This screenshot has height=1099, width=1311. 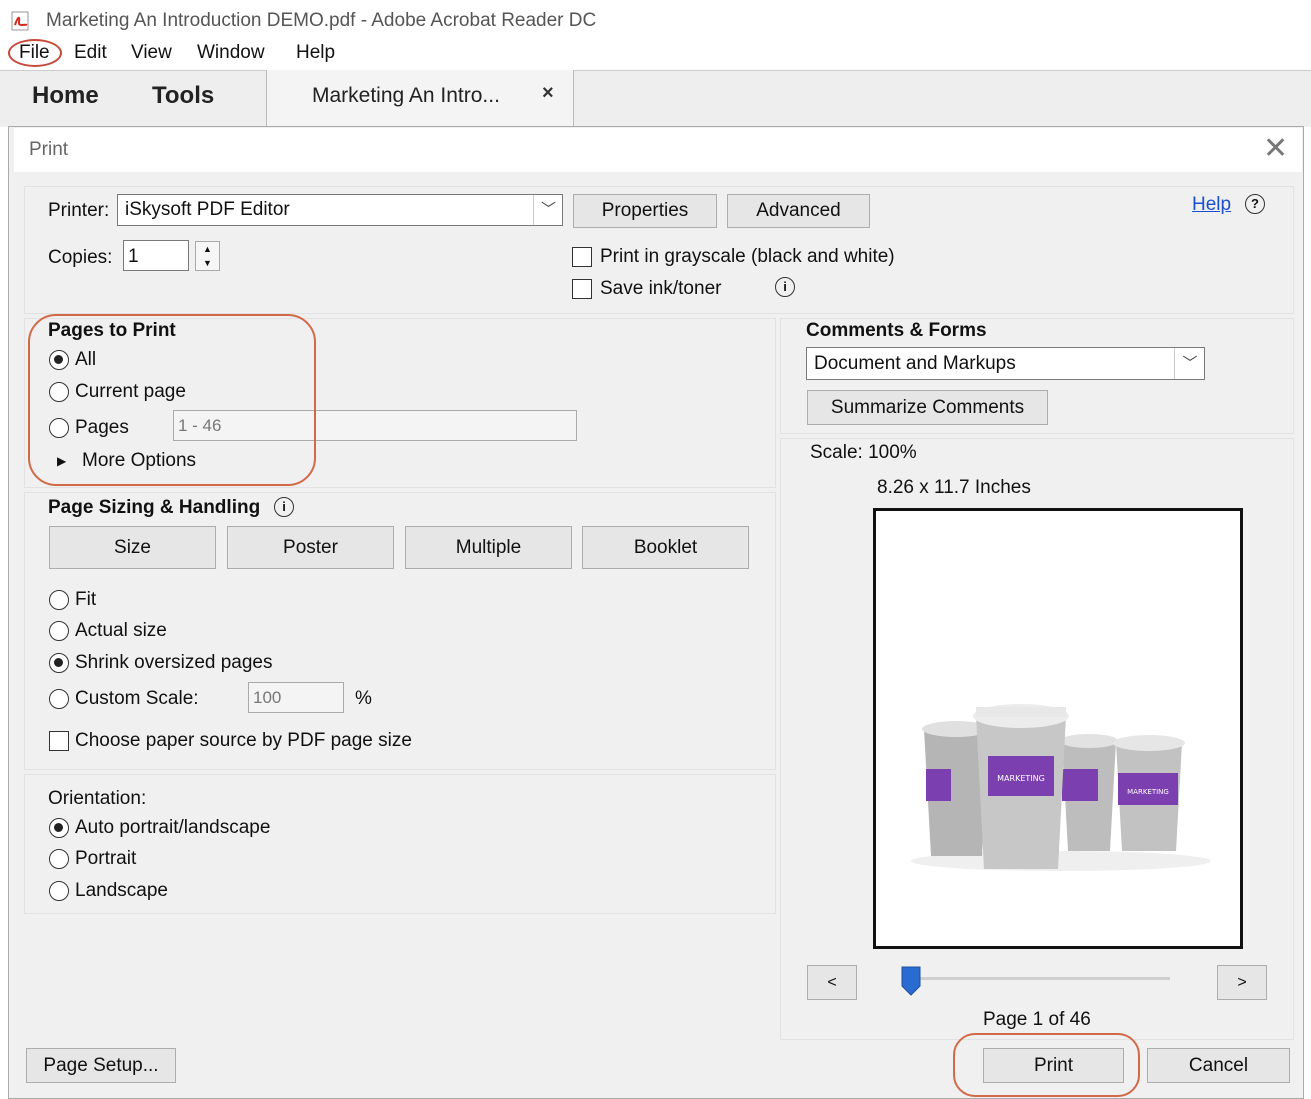 I want to click on cups-image: MARKETING MARKETING, so click(x=1061, y=787).